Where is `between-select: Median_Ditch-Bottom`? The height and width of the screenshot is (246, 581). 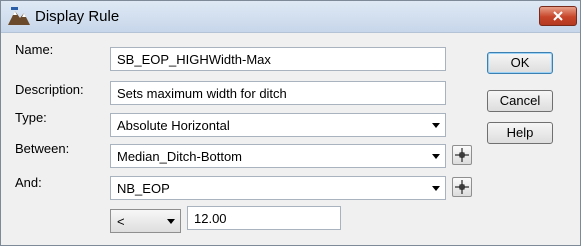 between-select: Median_Ditch-Bottom is located at coordinates (278, 156).